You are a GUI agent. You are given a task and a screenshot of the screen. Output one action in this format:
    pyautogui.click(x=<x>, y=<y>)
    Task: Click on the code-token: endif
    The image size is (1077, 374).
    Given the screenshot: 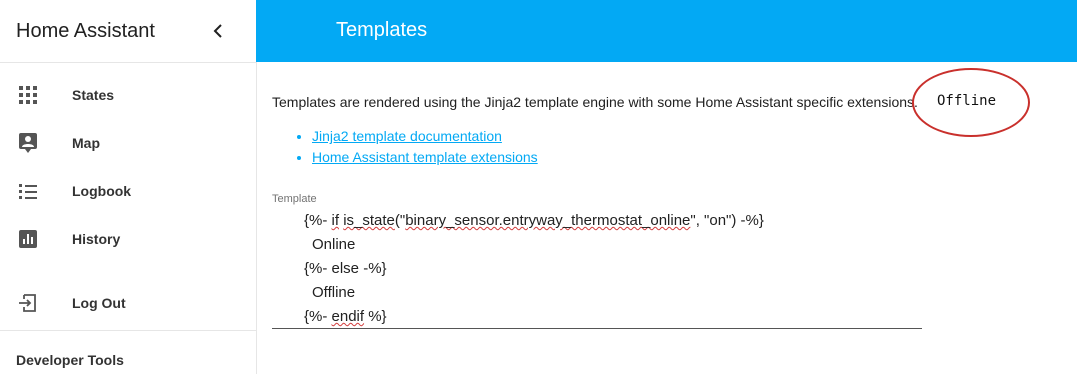 What is the action you would take?
    pyautogui.click(x=348, y=316)
    